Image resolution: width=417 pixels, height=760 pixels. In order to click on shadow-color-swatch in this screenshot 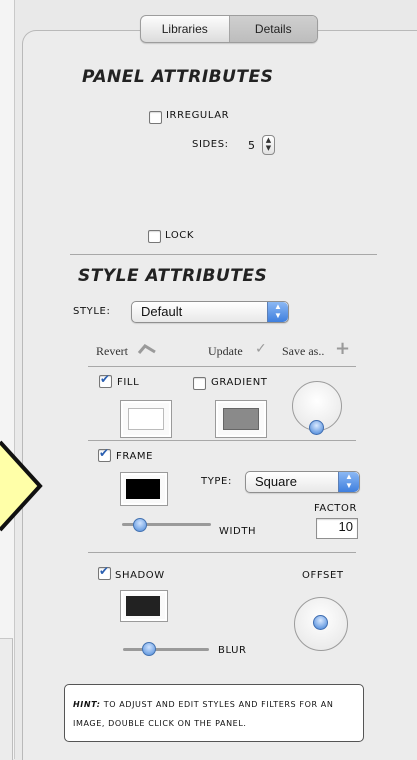, I will do `click(143, 606)`.